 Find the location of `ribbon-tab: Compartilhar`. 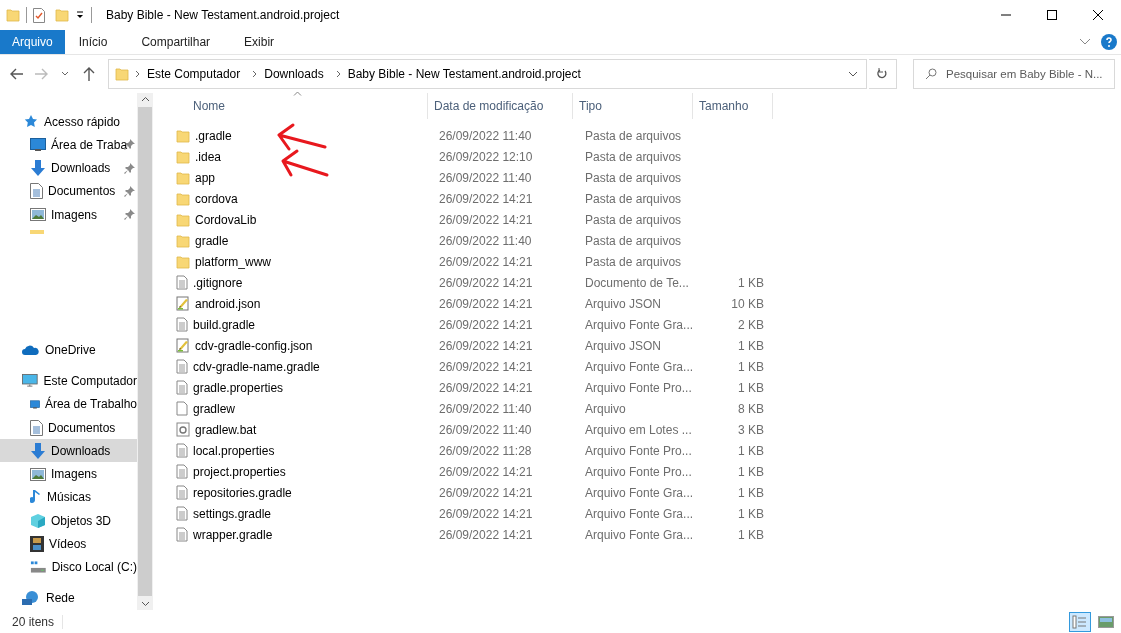

ribbon-tab: Compartilhar is located at coordinates (176, 42).